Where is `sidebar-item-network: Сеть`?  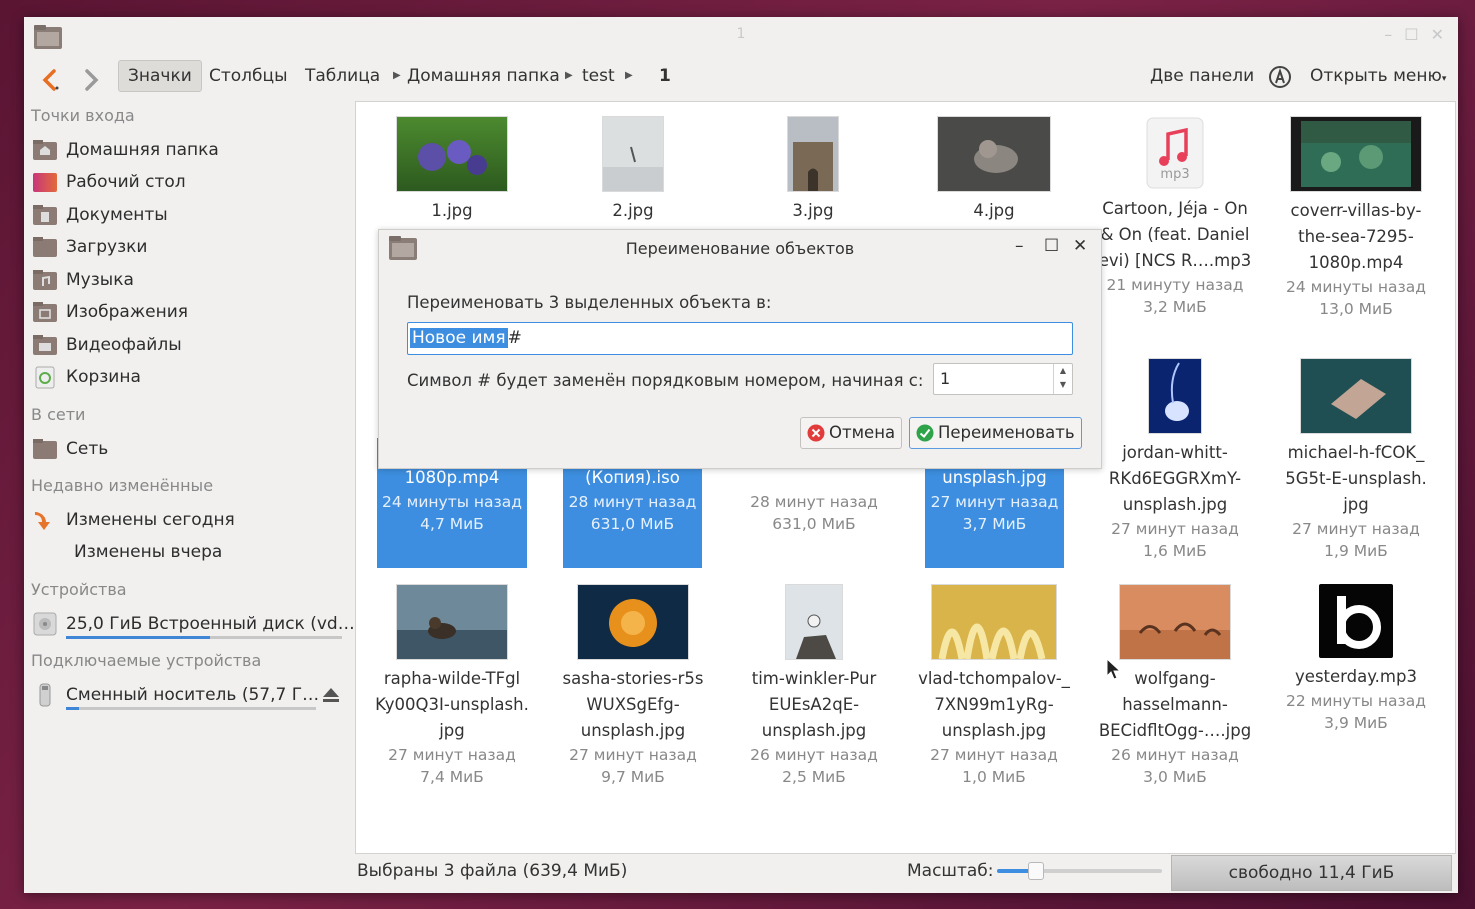
sidebar-item-network: Сеть is located at coordinates (70, 449).